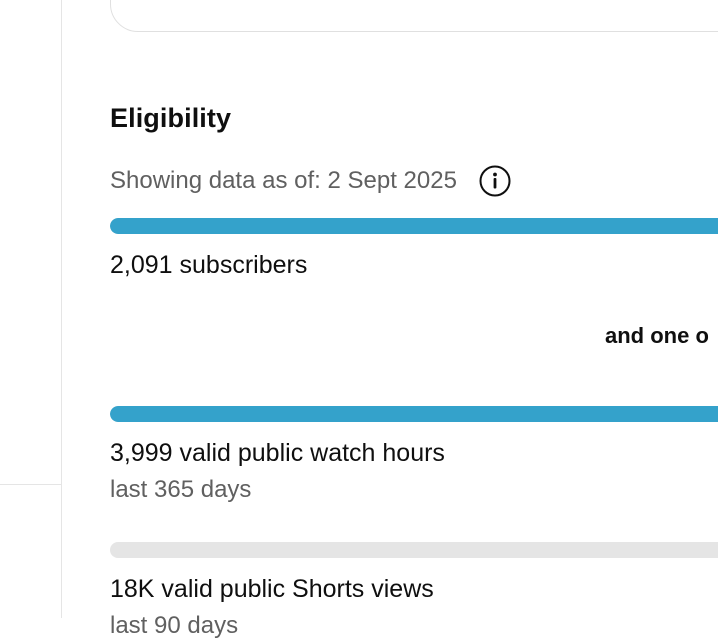 This screenshot has width=718, height=640. I want to click on left-navigation-rail, so click(31, 309).